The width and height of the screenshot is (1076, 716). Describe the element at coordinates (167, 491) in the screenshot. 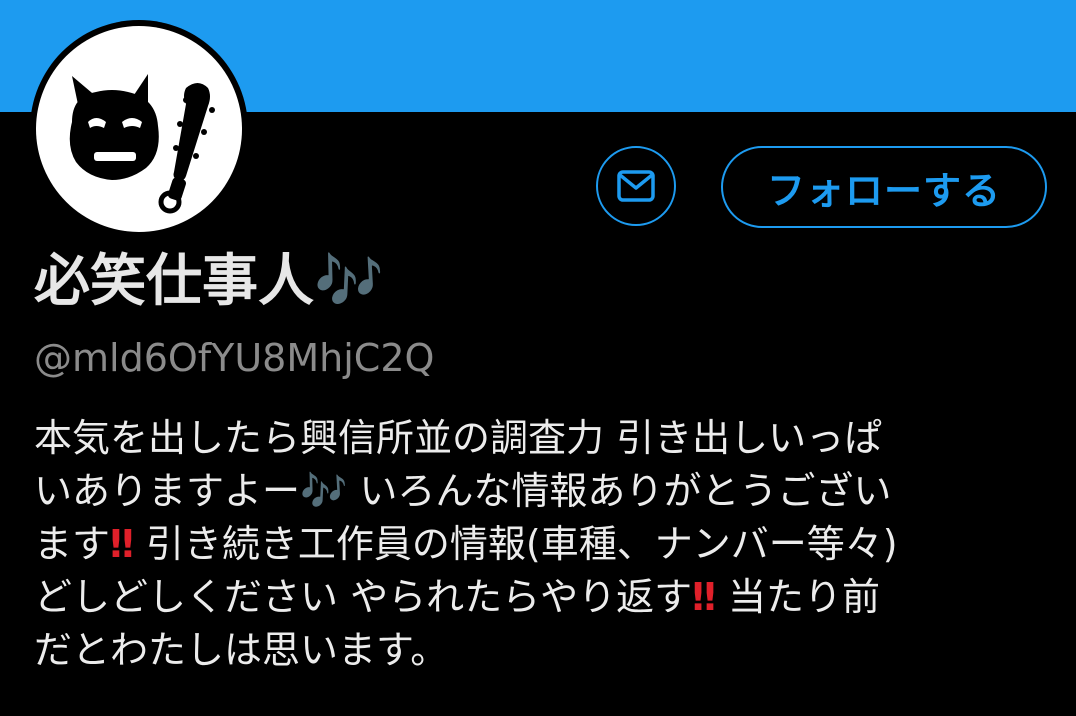

I see `bio-text: いありますよー` at that location.